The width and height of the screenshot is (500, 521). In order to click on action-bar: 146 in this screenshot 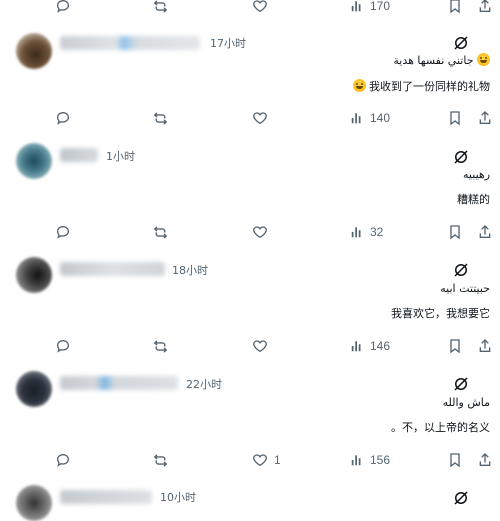, I will do `click(250, 346)`.